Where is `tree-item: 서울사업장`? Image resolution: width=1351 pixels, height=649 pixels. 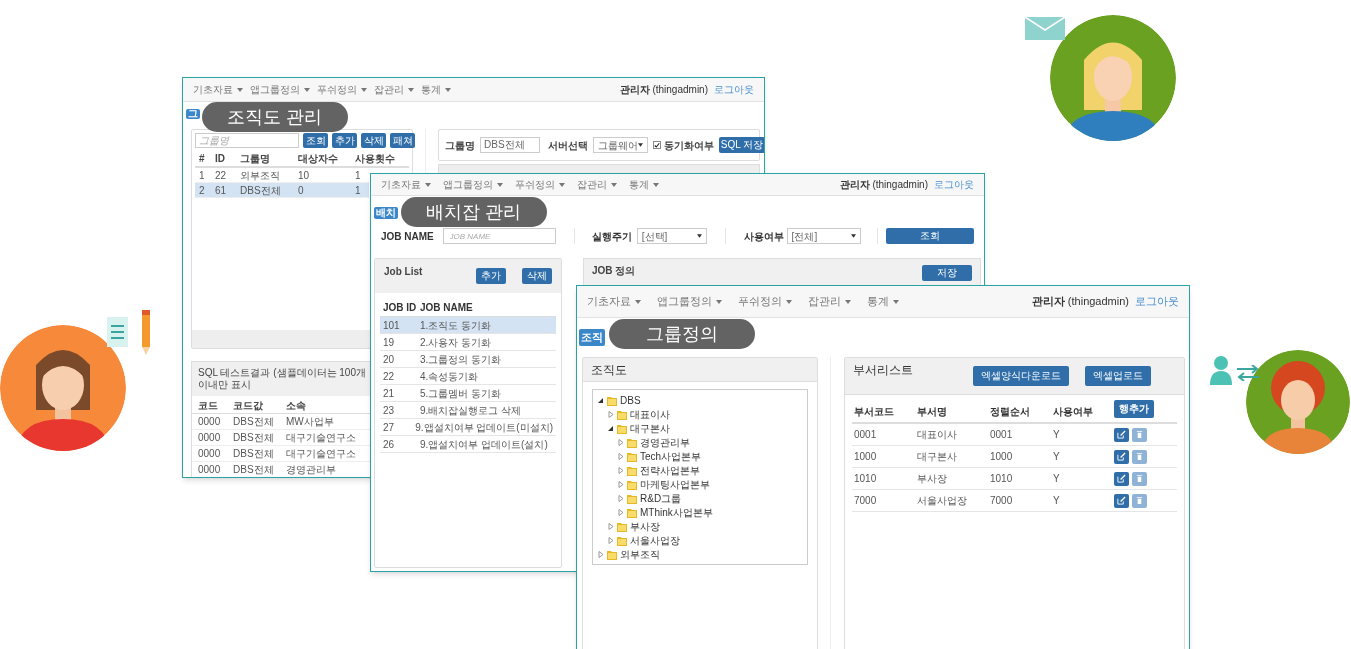 tree-item: 서울사업장 is located at coordinates (705, 540).